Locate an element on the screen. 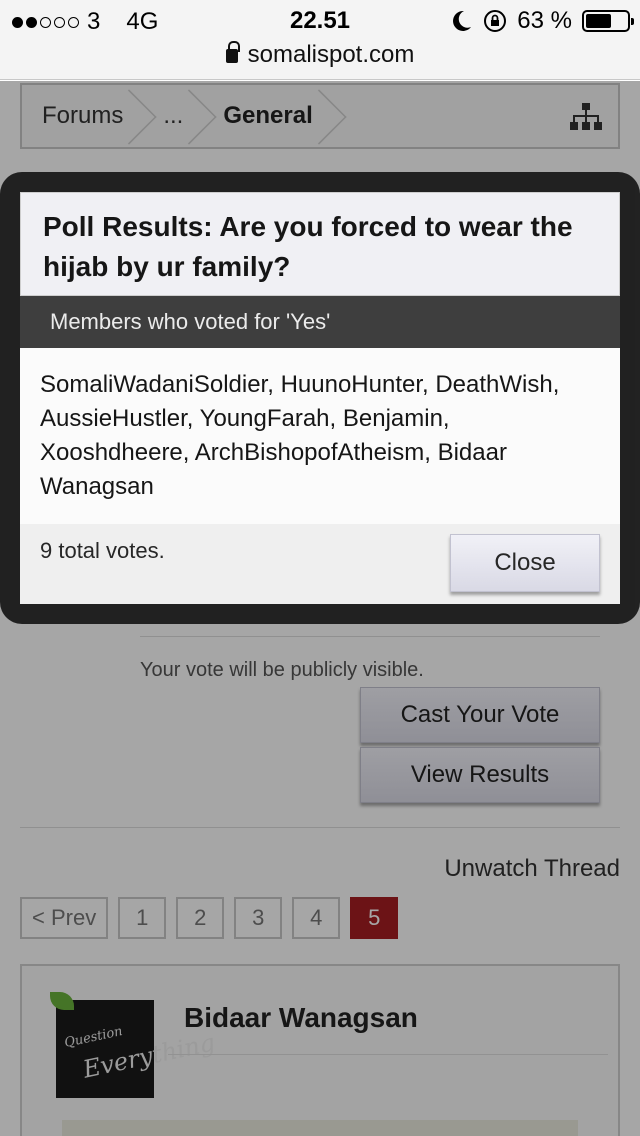 This screenshot has height=1136, width=640. rotation-lock-icon is located at coordinates (495, 21).